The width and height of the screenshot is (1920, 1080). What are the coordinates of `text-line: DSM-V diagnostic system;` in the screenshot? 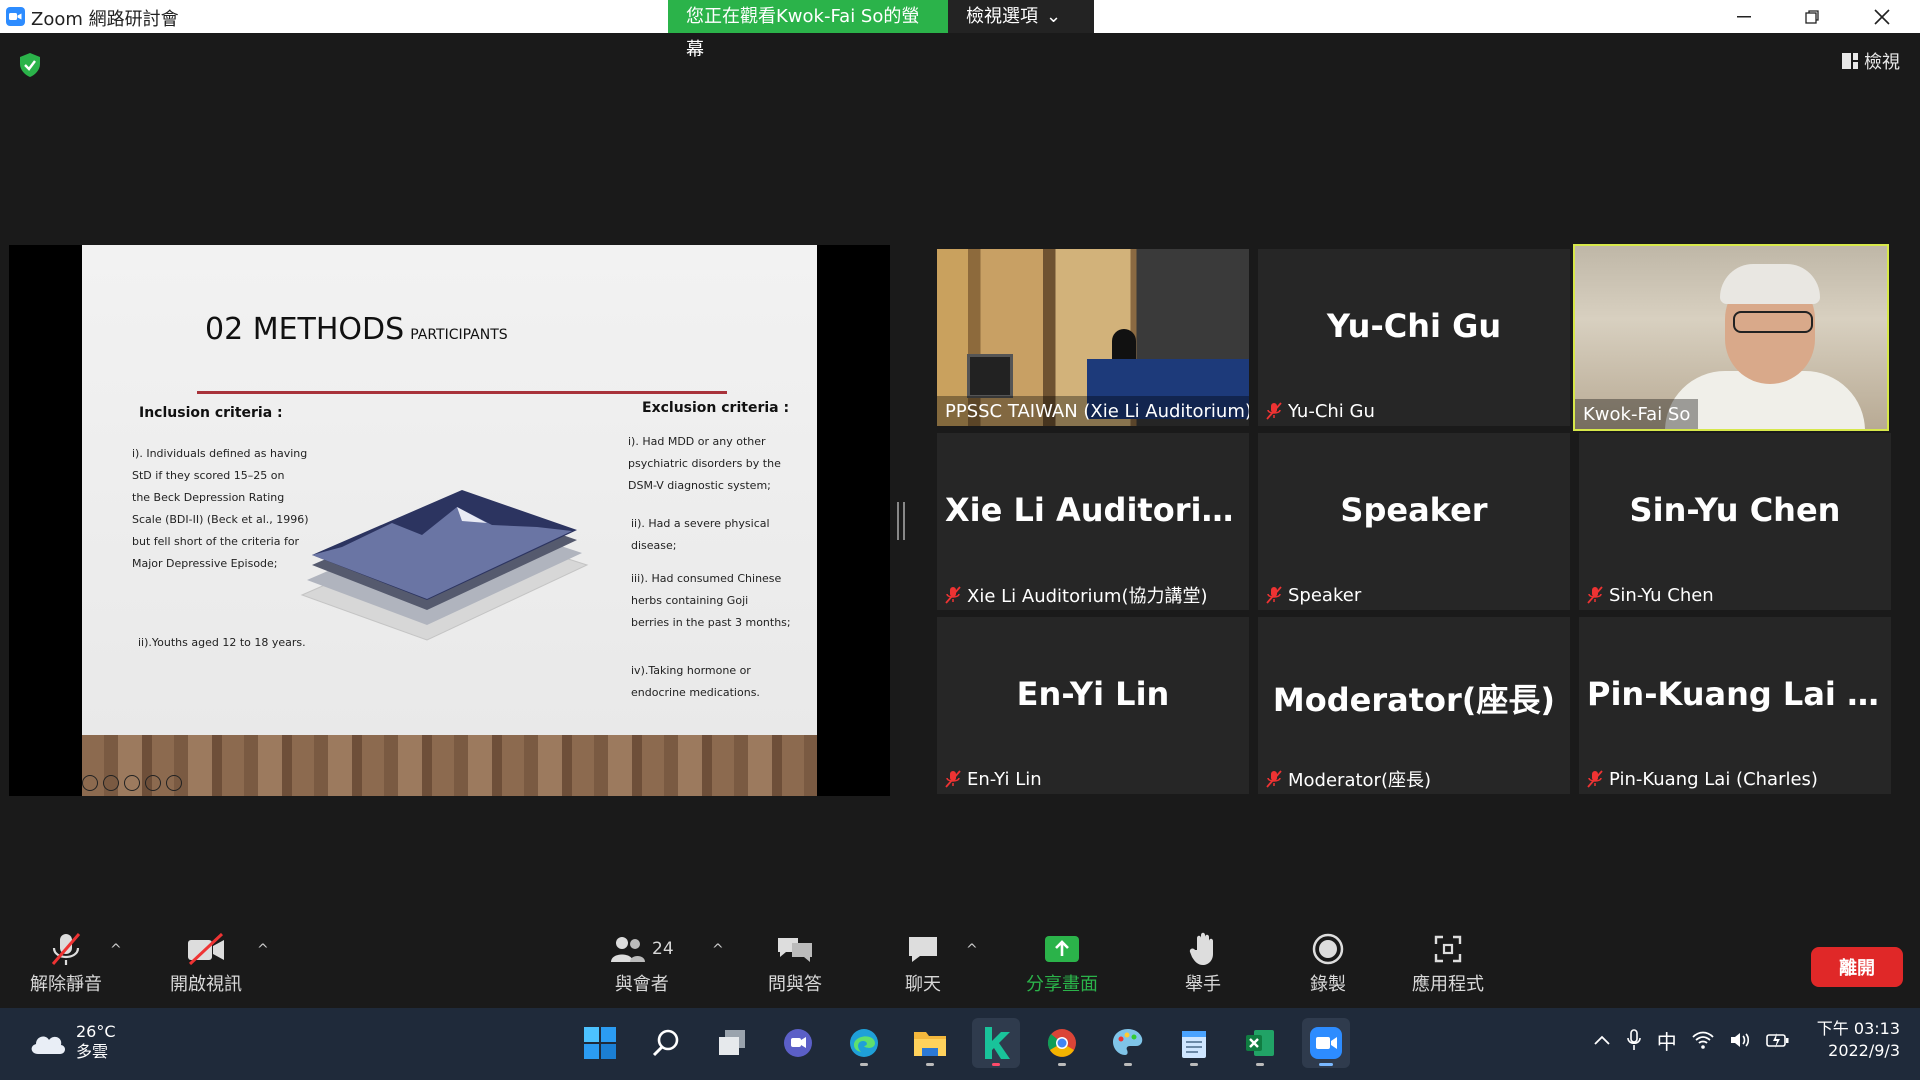 It's located at (699, 485).